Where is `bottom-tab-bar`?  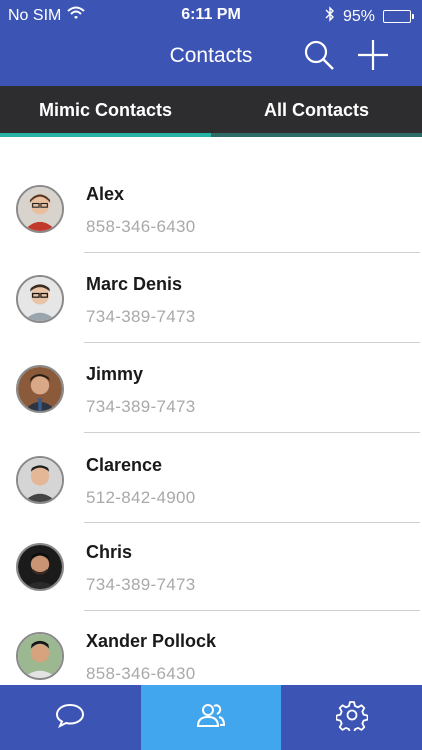 bottom-tab-bar is located at coordinates (211, 717).